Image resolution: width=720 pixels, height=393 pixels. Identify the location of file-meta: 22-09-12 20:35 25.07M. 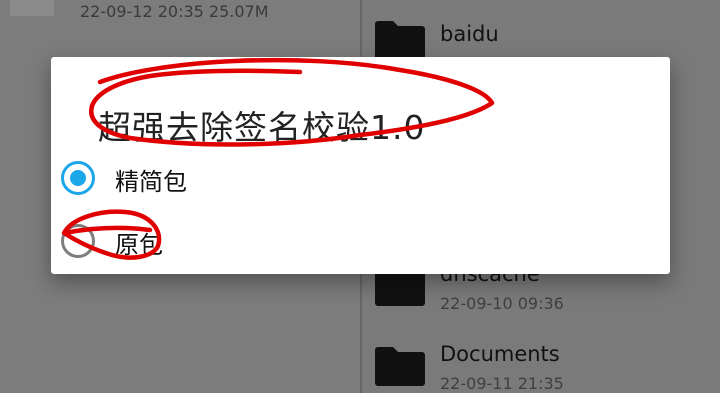
(174, 11).